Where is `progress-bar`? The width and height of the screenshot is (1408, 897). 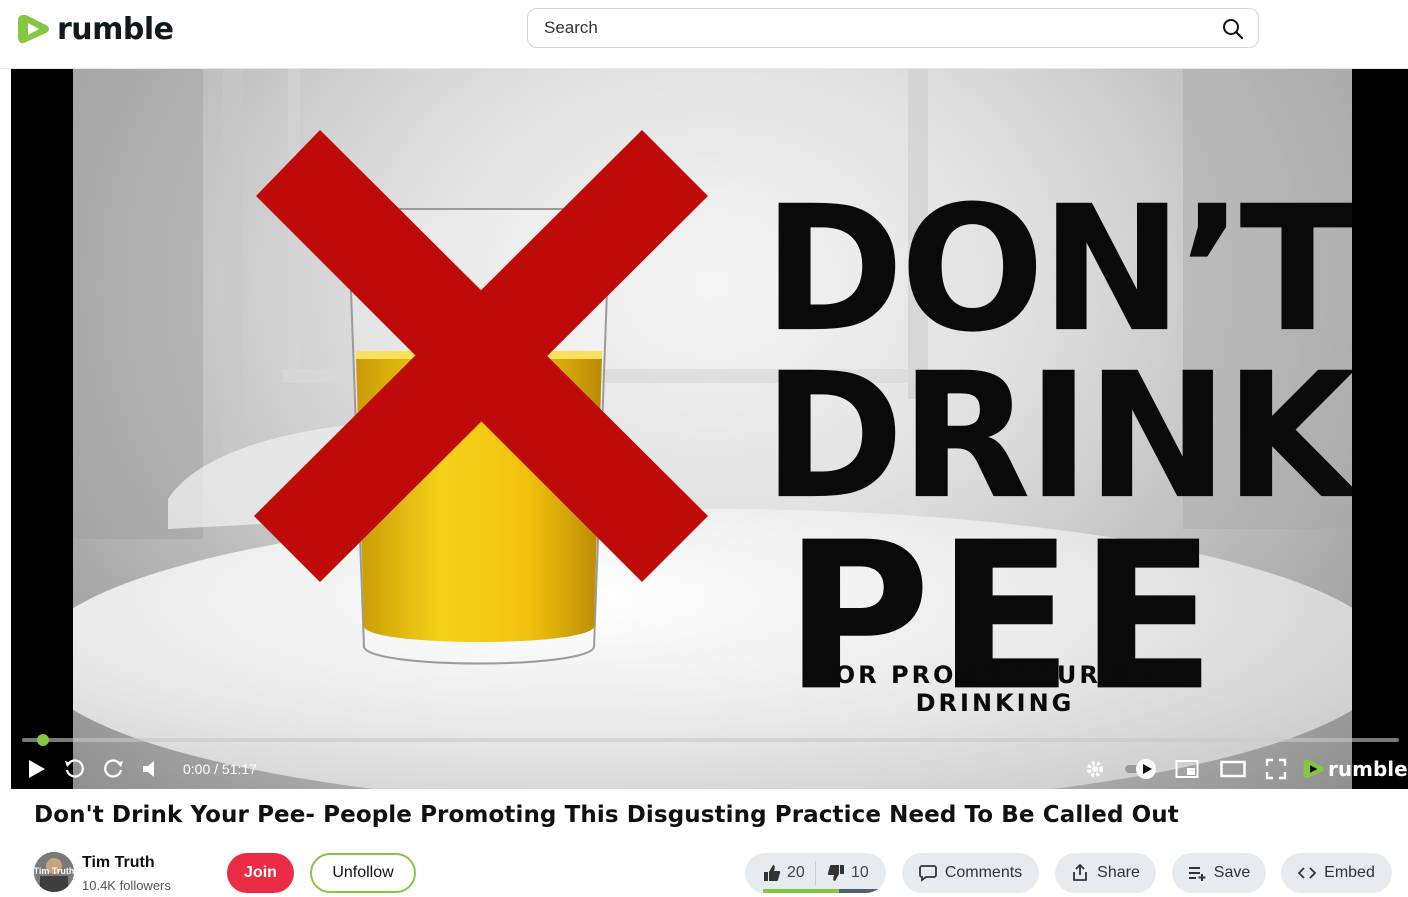
progress-bar is located at coordinates (710, 740).